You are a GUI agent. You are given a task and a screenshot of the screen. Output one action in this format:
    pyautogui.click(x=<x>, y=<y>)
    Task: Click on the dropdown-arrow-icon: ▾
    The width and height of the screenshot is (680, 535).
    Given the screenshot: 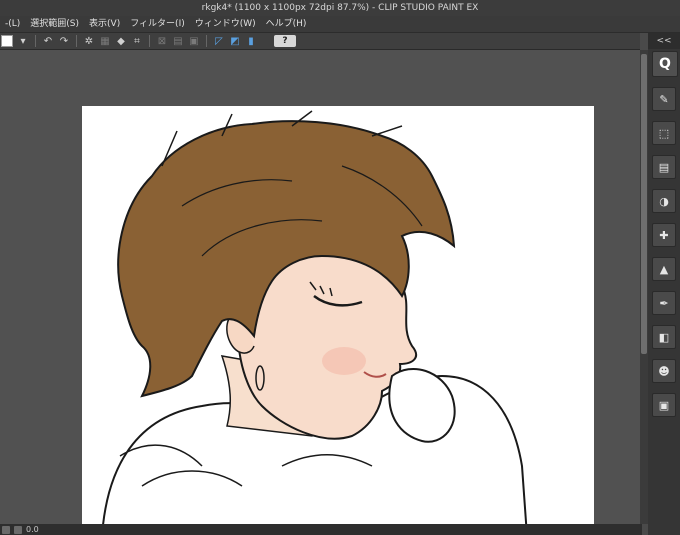 What is the action you would take?
    pyautogui.click(x=23, y=41)
    